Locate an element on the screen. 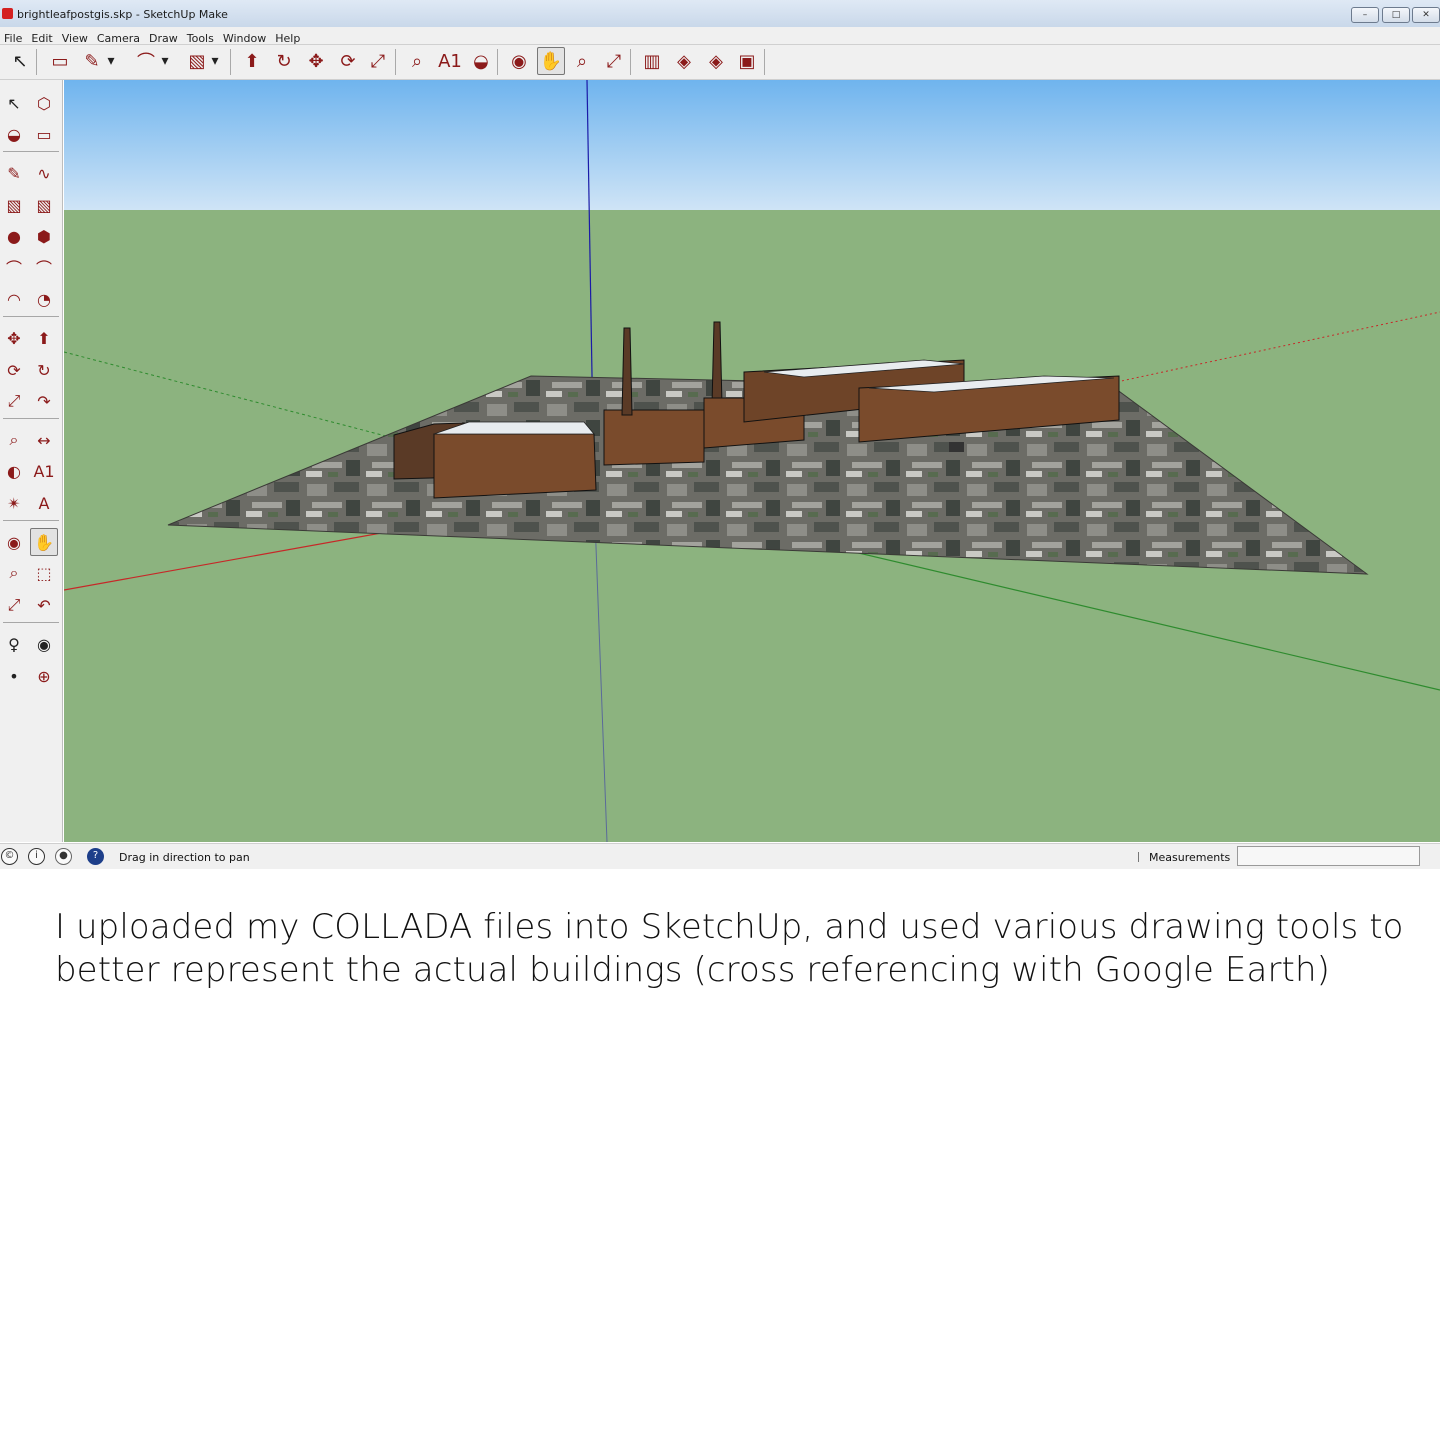 Image resolution: width=1440 pixels, height=1440 pixels. send-to-layout-tool-icon: ▣ is located at coordinates (747, 61).